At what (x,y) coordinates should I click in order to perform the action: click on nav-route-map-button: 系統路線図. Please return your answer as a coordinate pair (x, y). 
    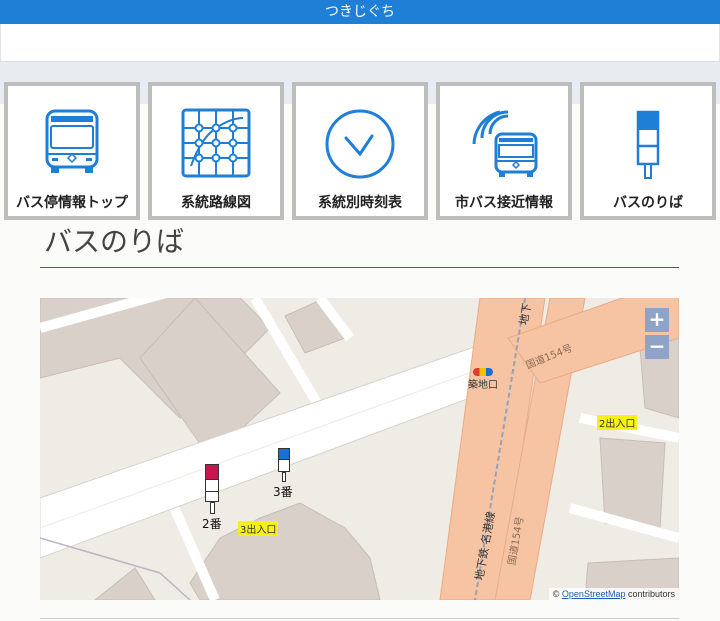
    Looking at the image, I should click on (216, 151).